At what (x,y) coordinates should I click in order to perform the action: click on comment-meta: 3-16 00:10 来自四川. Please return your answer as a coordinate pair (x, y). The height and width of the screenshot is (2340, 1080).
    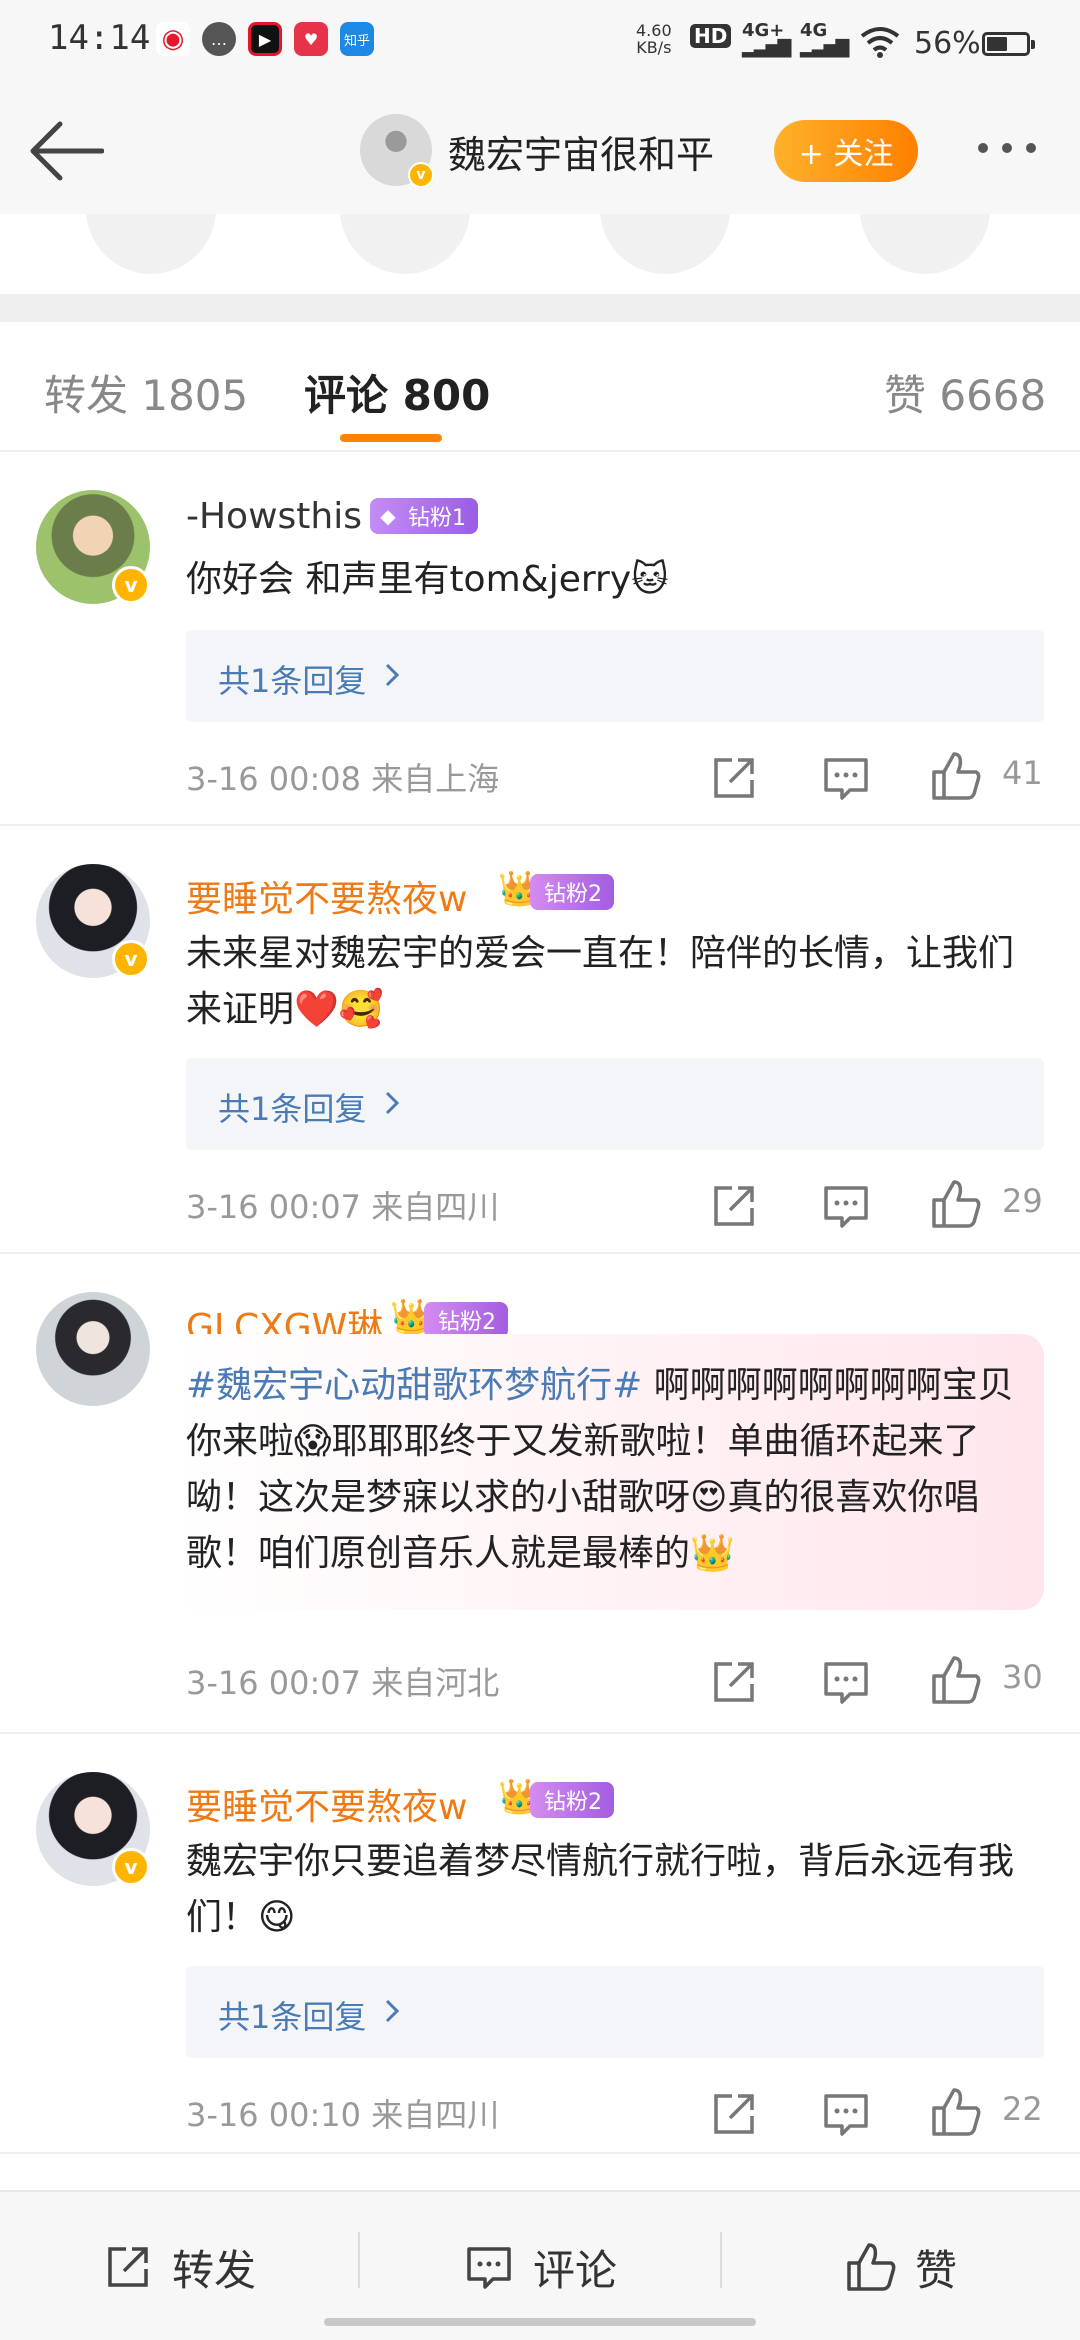
    Looking at the image, I should click on (343, 2115).